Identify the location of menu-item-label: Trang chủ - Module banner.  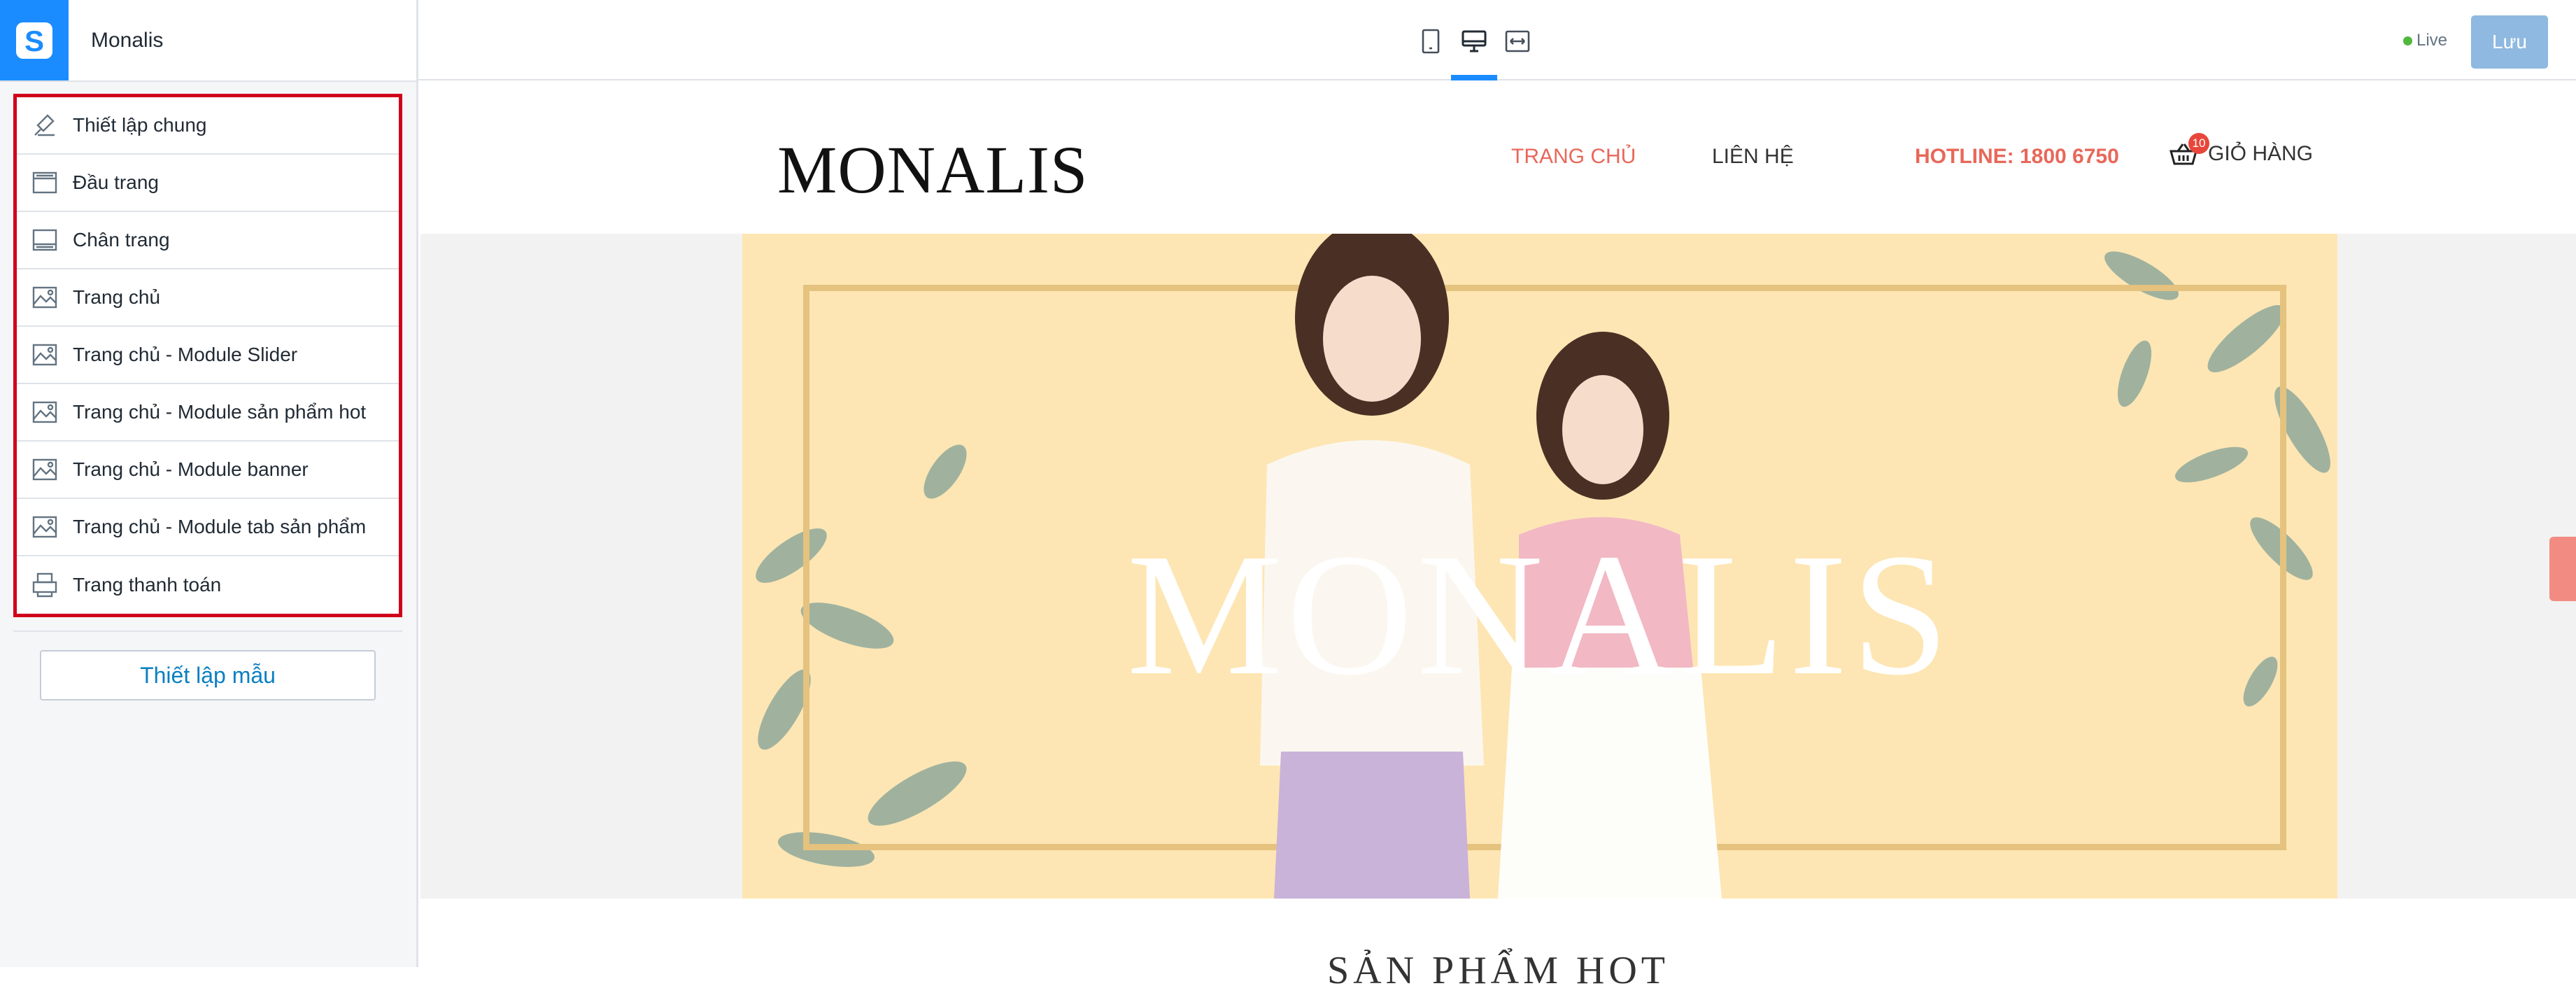
(191, 469).